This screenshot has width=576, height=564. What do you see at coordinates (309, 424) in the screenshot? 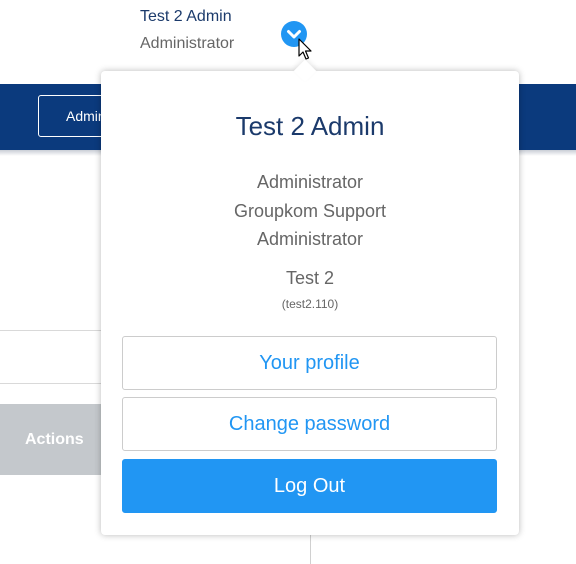
I see `change-password-button: Change password` at bounding box center [309, 424].